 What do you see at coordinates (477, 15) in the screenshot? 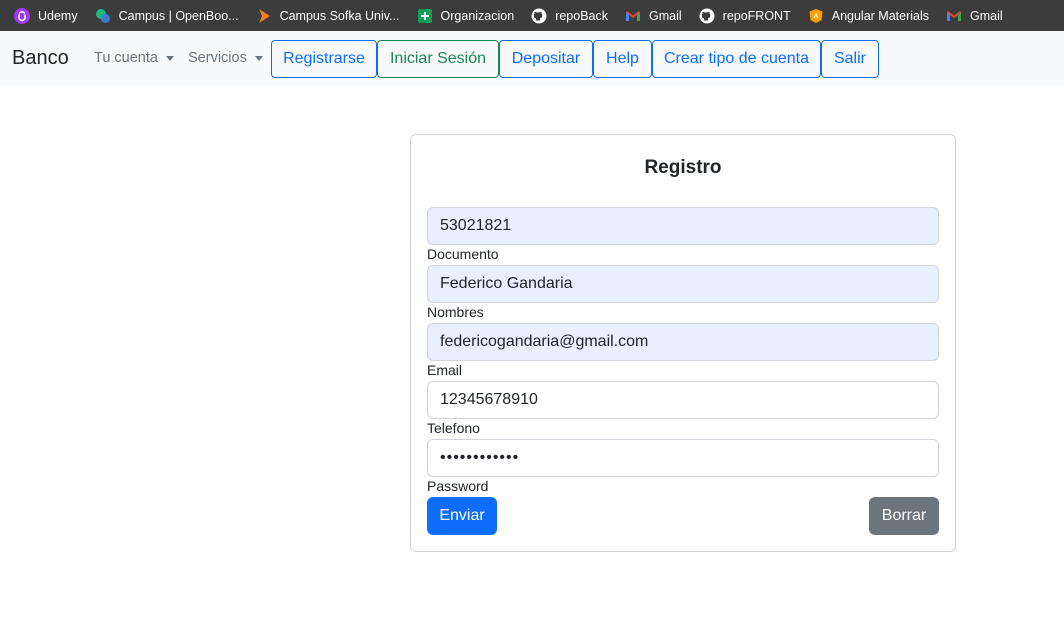
I see `bookmark-label: Organizacion` at bounding box center [477, 15].